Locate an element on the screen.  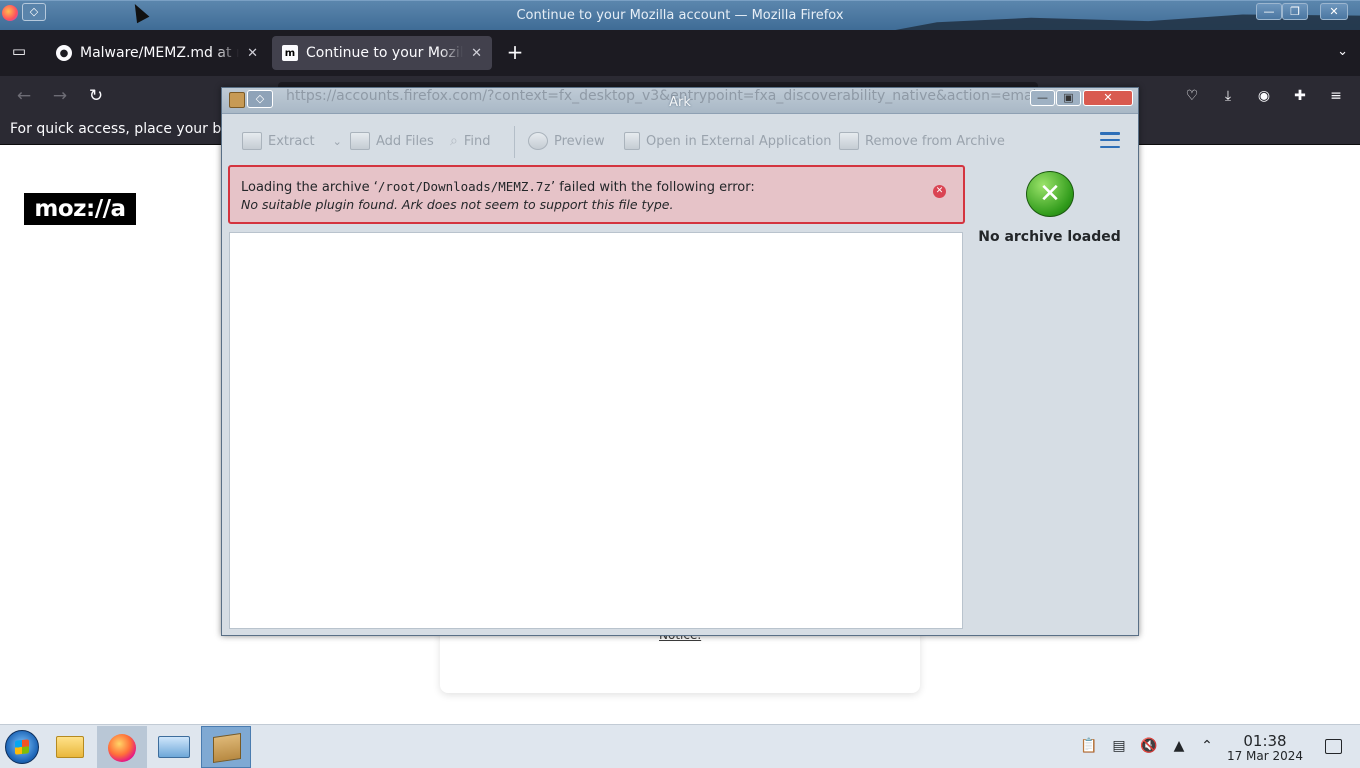
extensions-icon: ✚ is located at coordinates (1300, 96).